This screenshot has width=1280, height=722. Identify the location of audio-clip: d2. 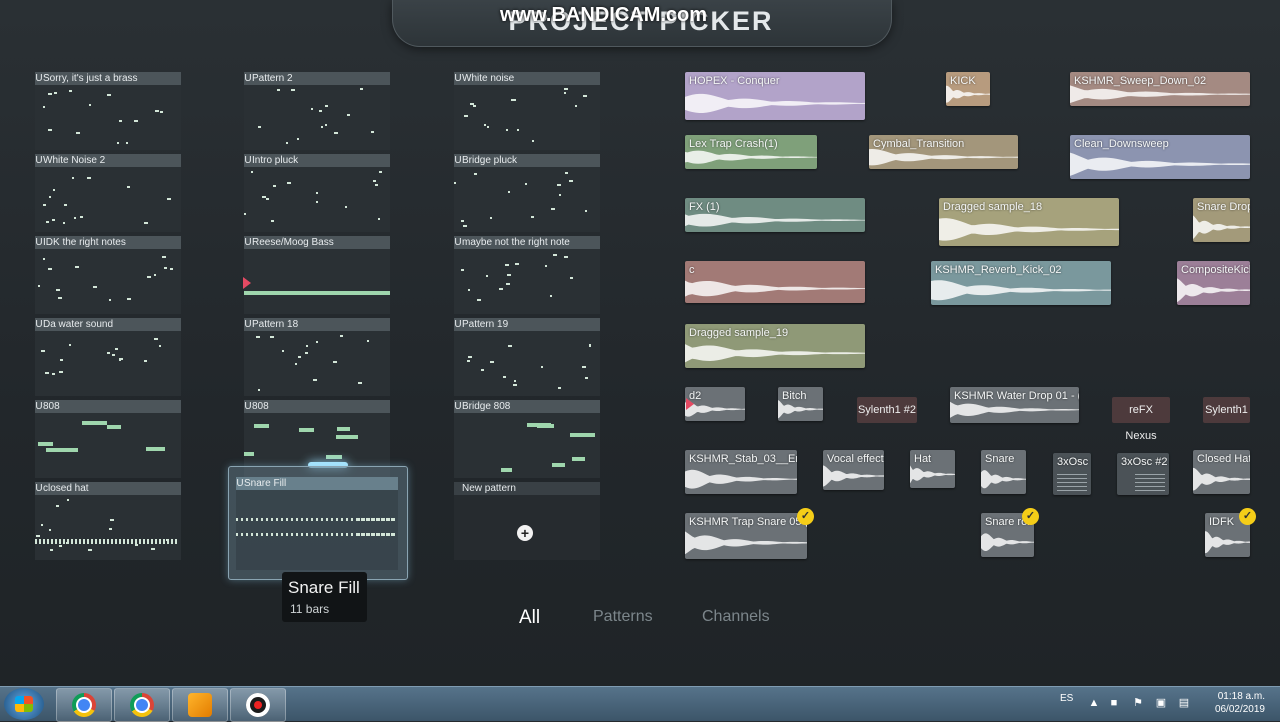
(715, 404).